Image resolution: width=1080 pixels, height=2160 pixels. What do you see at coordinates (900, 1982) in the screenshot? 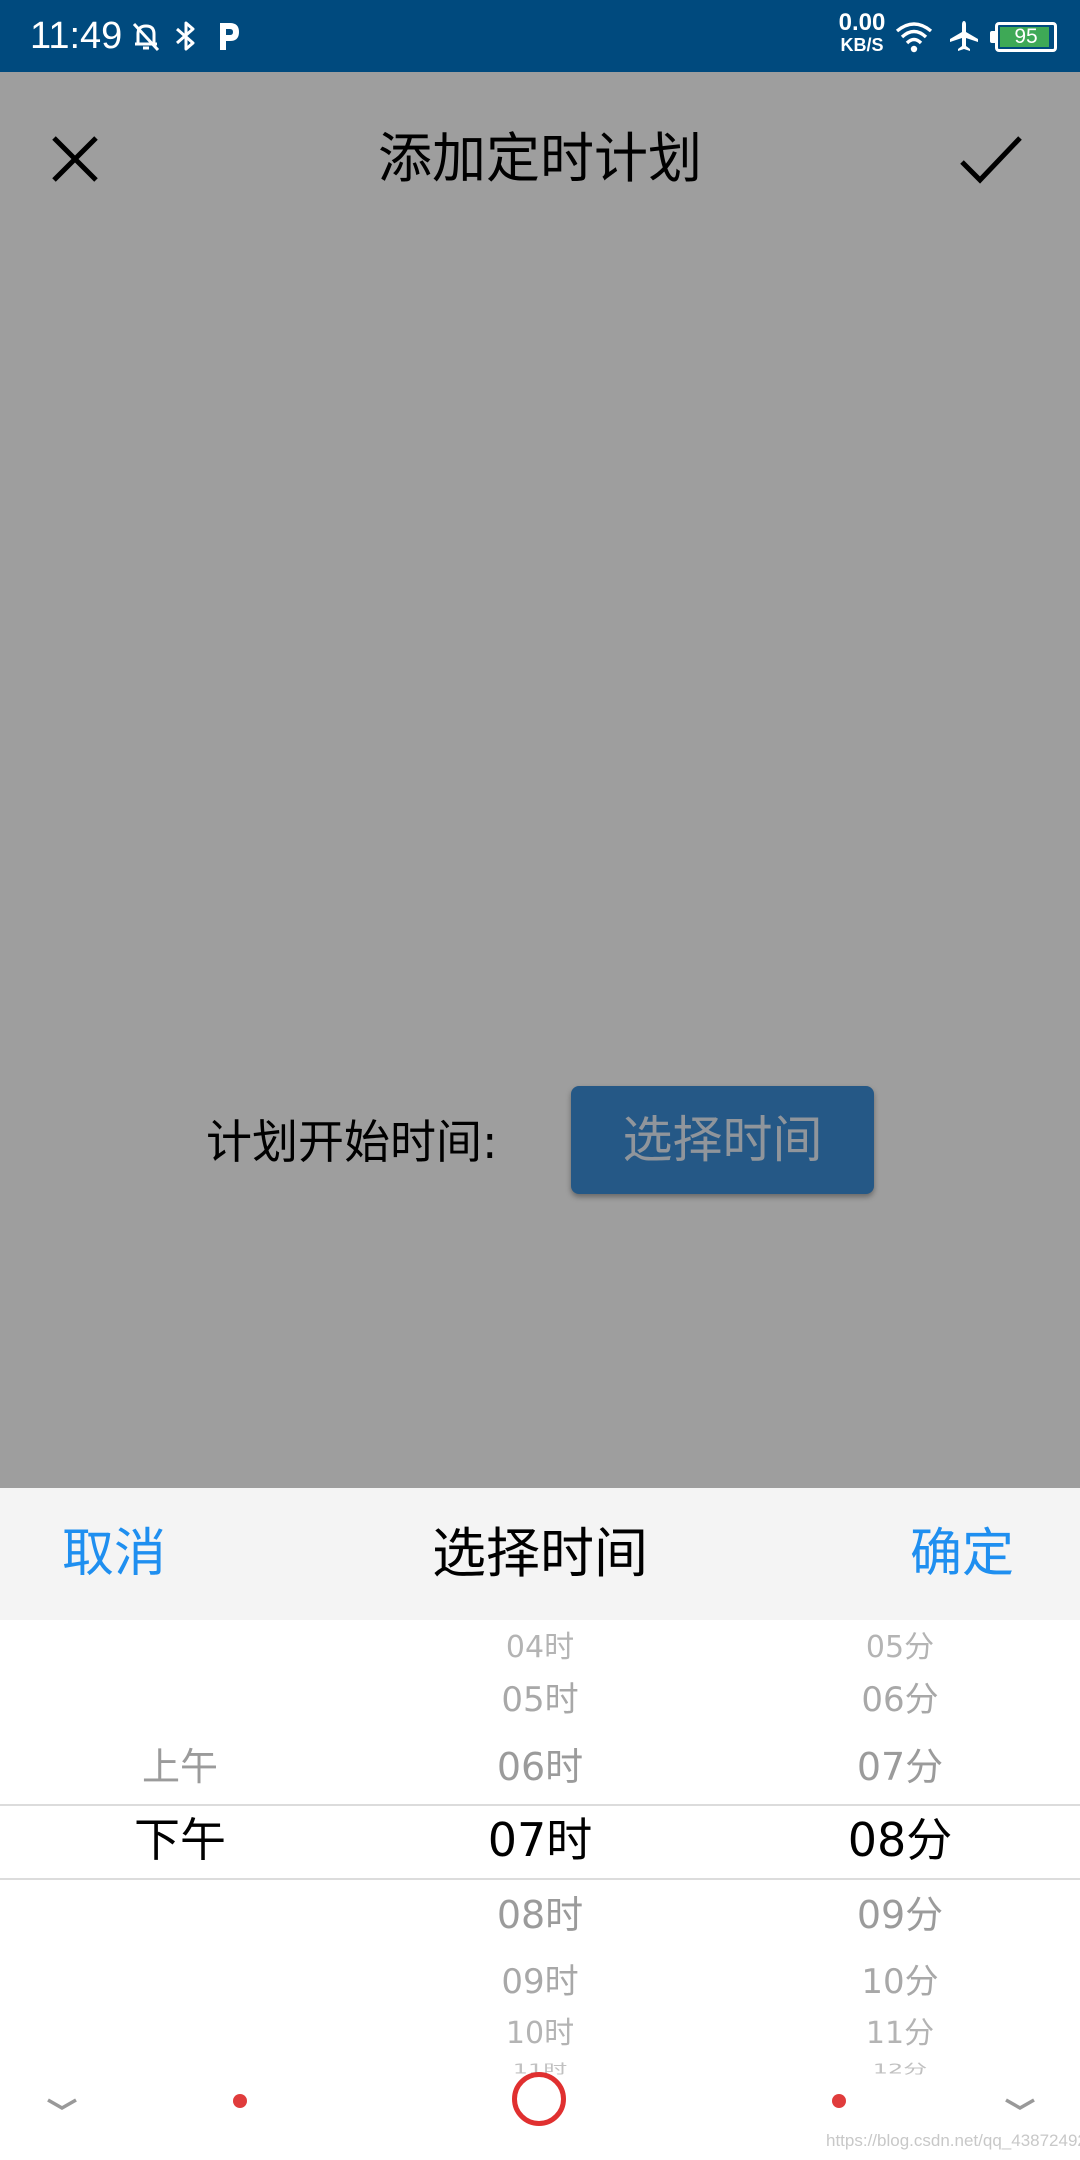
I see `minute-option: 10分` at bounding box center [900, 1982].